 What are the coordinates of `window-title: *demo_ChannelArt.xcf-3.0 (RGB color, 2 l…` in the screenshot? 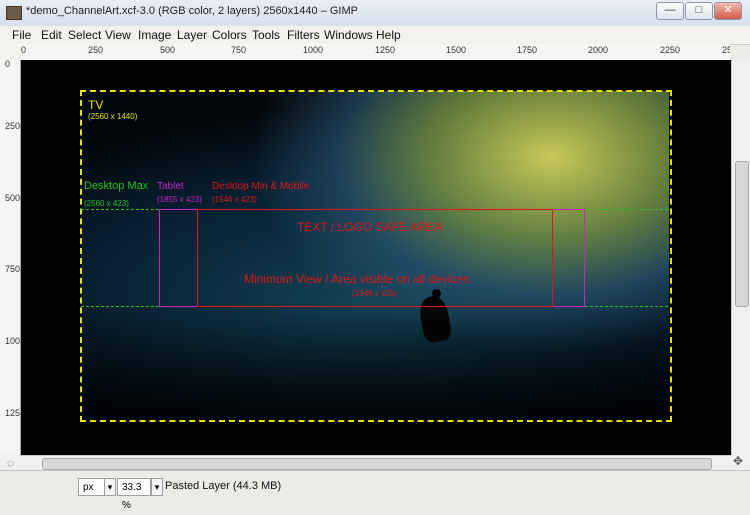 It's located at (192, 11).